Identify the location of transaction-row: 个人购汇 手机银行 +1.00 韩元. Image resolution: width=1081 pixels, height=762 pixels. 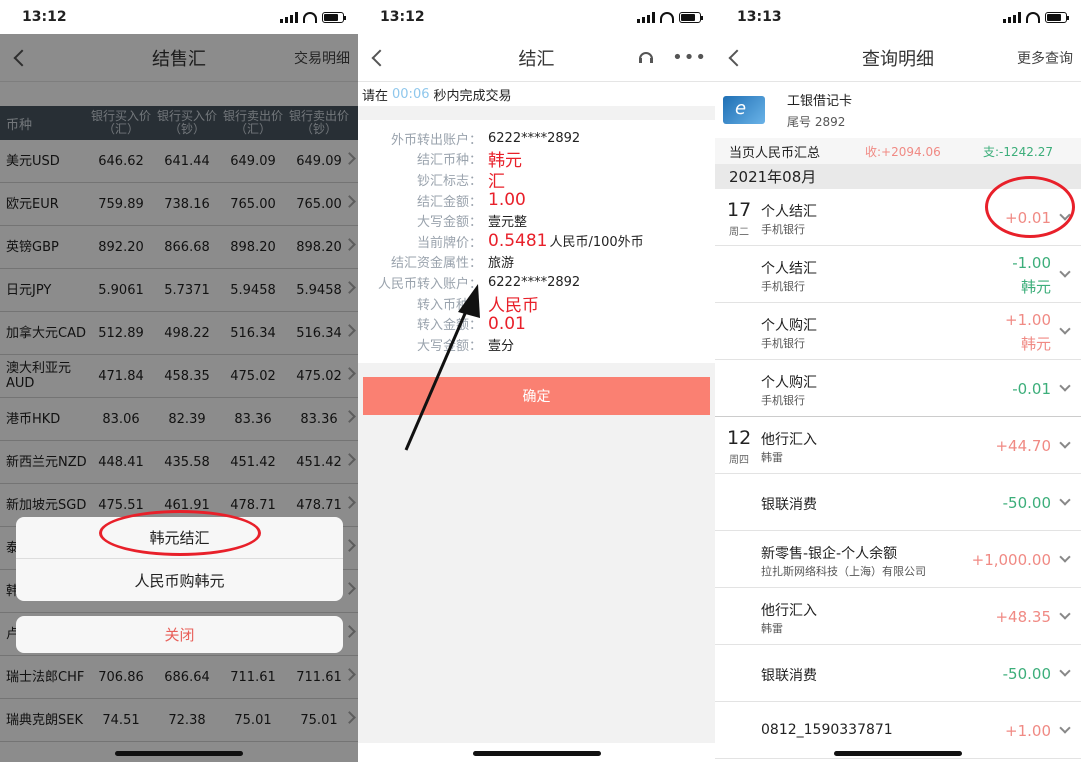
(898, 331).